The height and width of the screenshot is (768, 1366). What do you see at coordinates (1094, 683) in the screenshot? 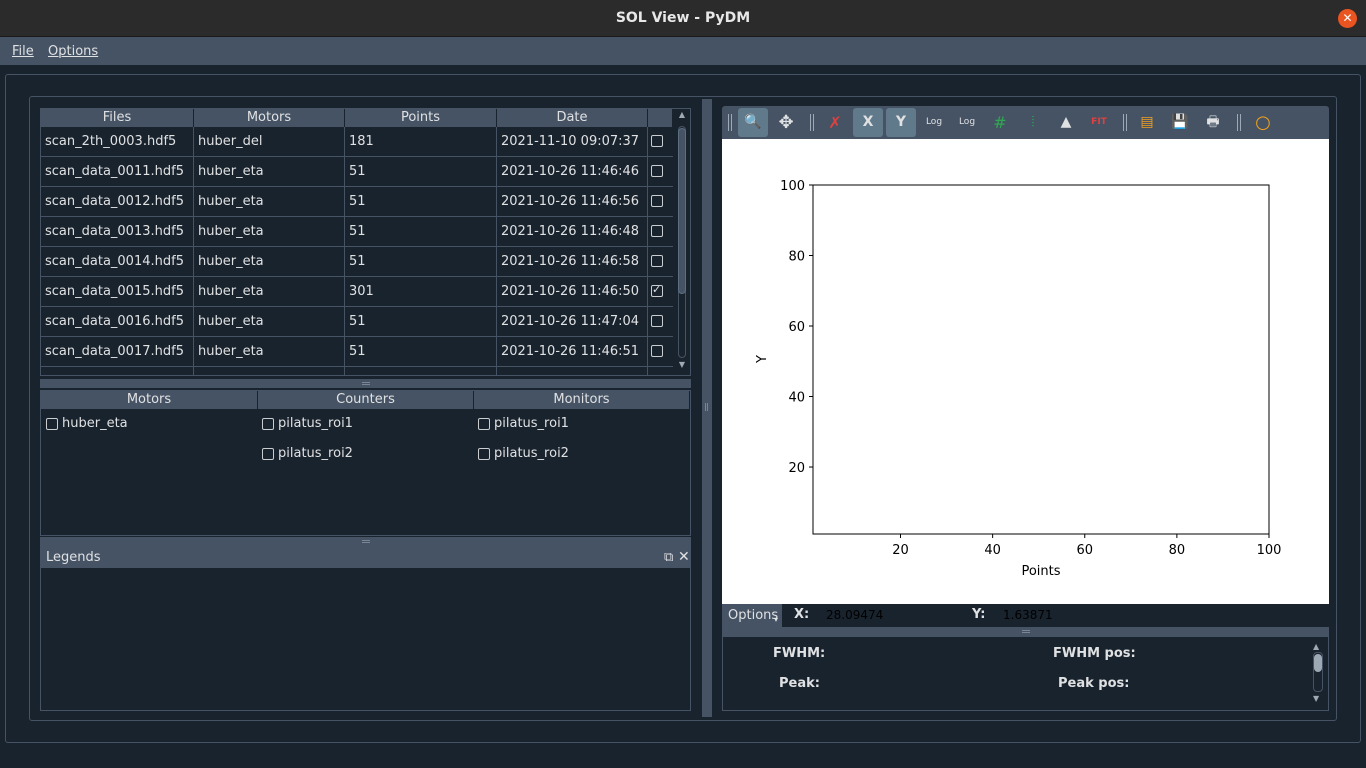
I see `peak-pos-label: Peak pos:` at bounding box center [1094, 683].